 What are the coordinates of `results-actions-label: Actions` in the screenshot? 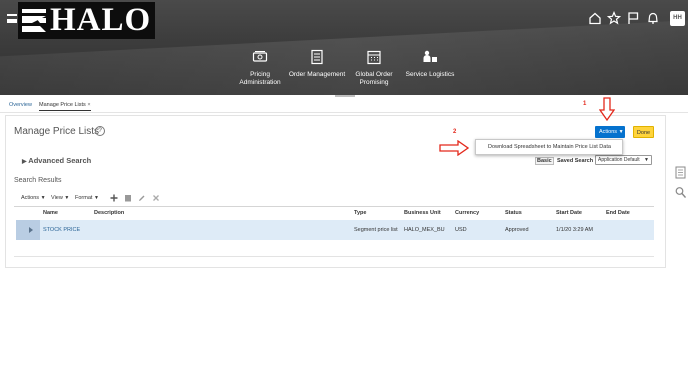 It's located at (30, 198).